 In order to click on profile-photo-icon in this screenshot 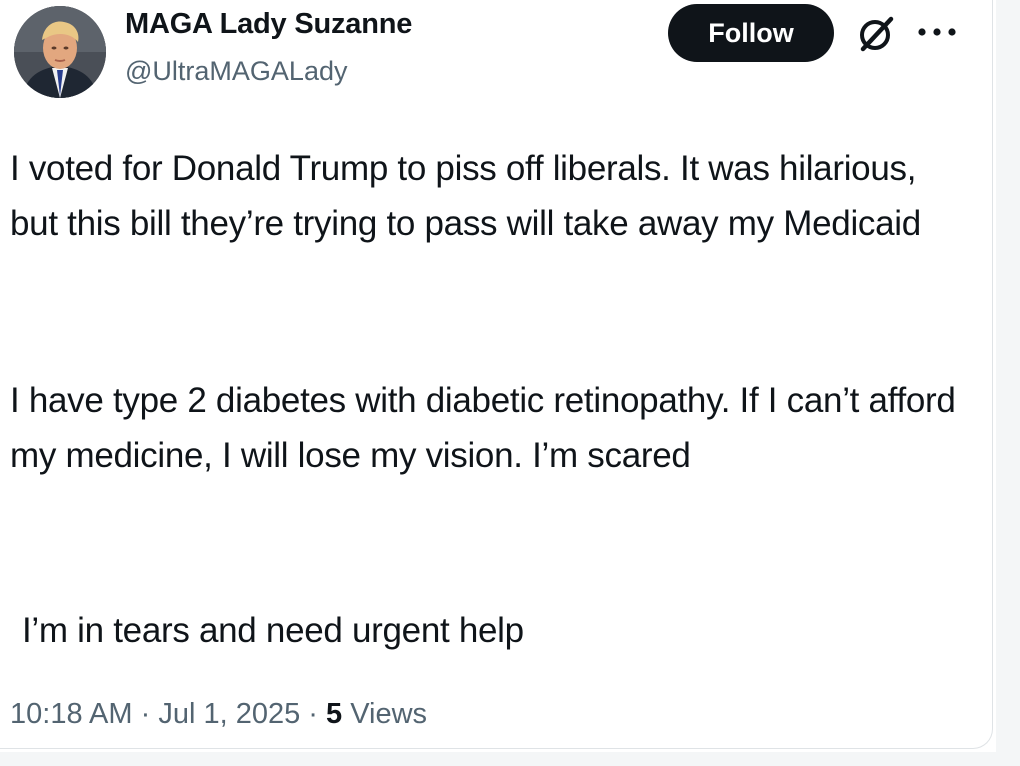, I will do `click(60, 52)`.